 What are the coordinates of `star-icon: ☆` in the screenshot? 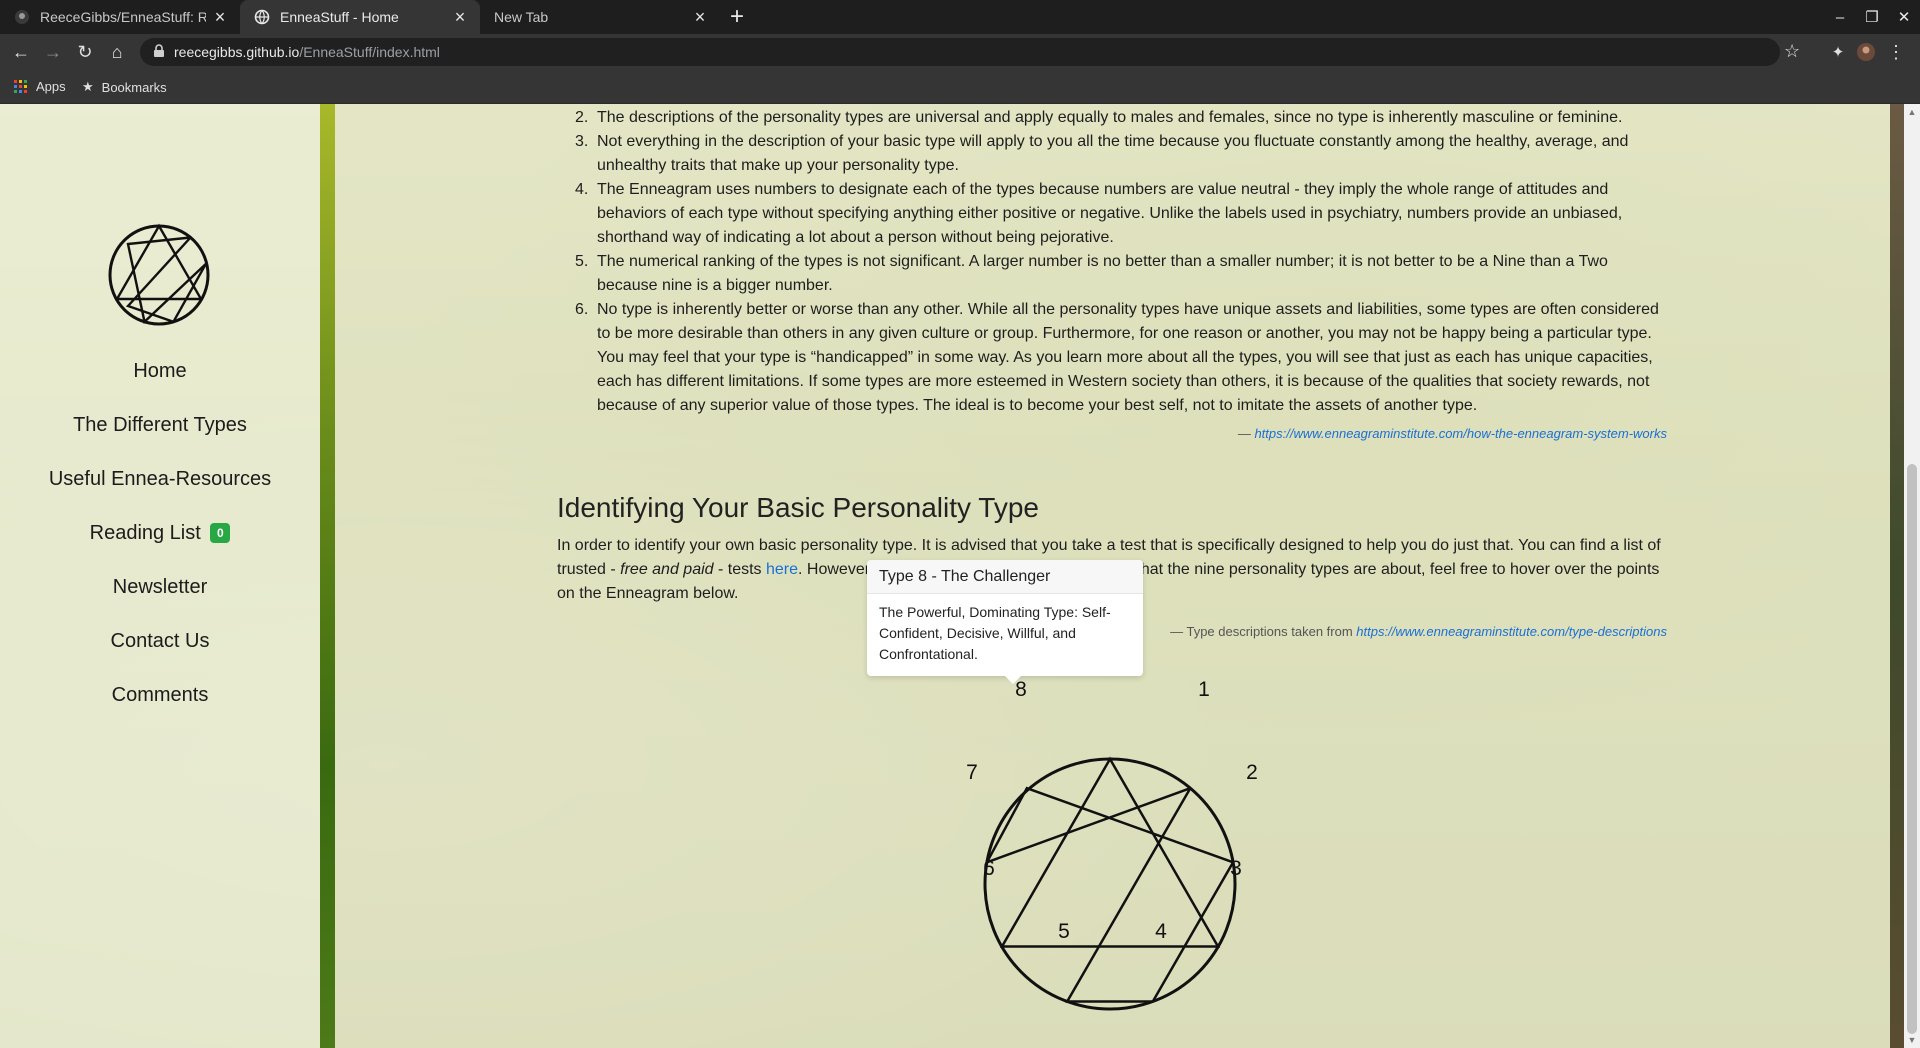 It's located at (1792, 51).